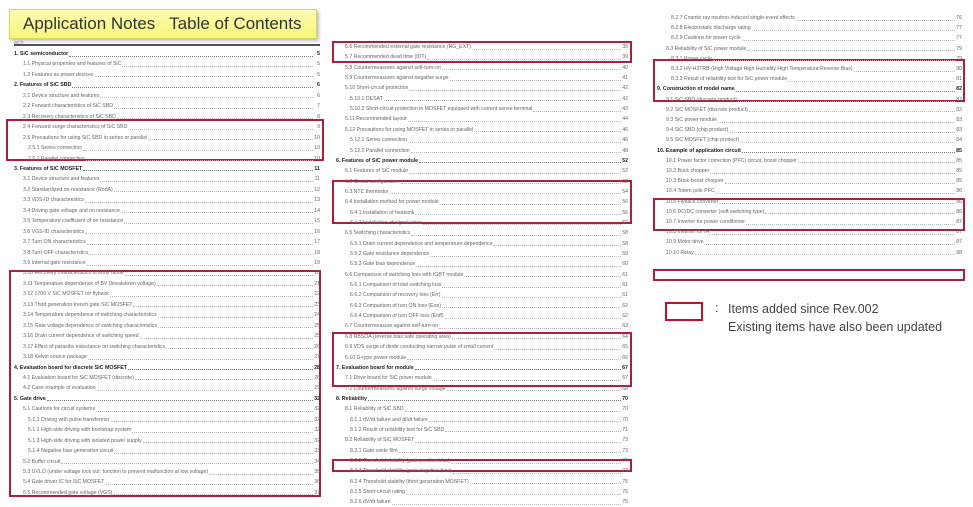 The image size is (973, 507). I want to click on toc-entry: 6.2 Circuit configuration 52, so click(486, 182).